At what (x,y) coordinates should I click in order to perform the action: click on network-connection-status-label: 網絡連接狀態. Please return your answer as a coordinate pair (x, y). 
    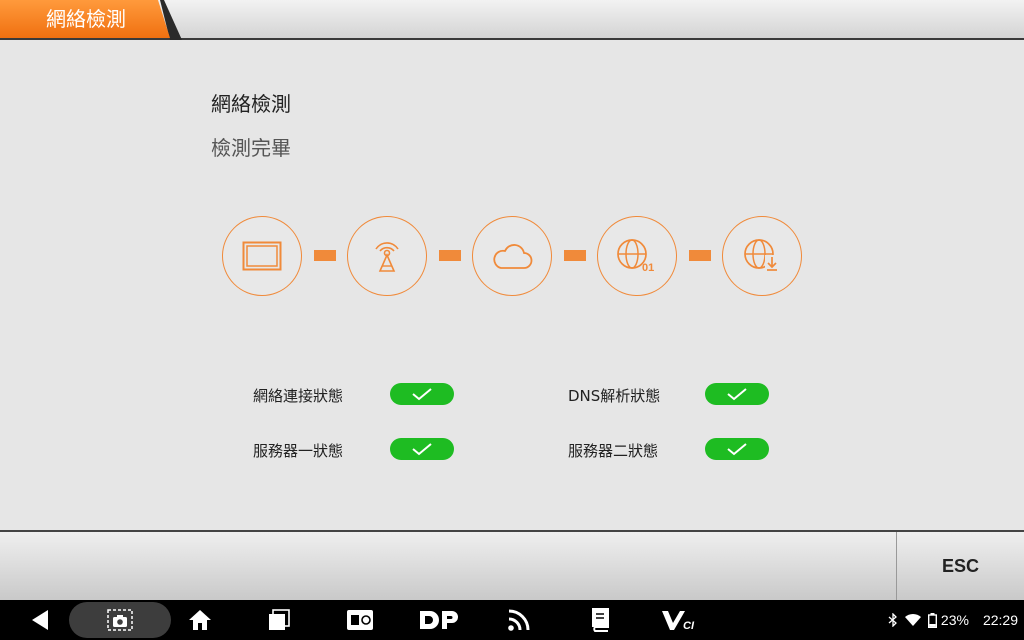
    Looking at the image, I should click on (298, 396).